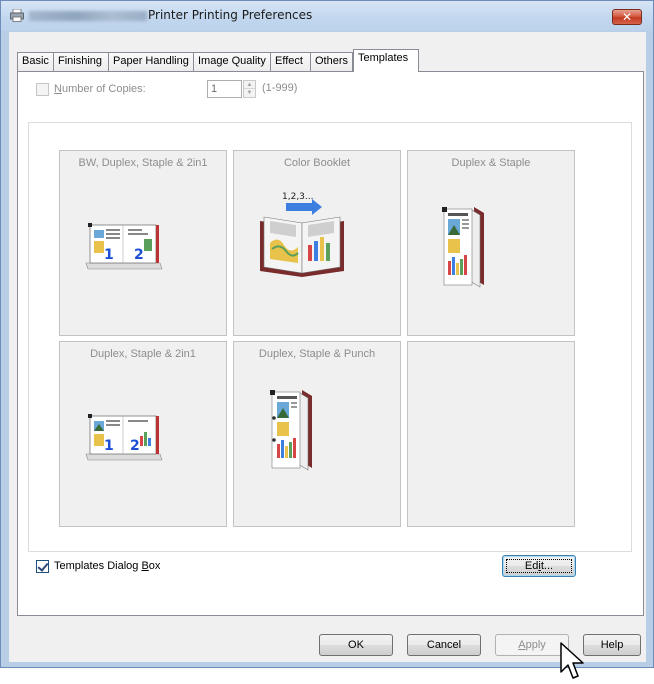 The image size is (654, 684). I want to click on number-of-copies-input: 1, so click(224, 89).